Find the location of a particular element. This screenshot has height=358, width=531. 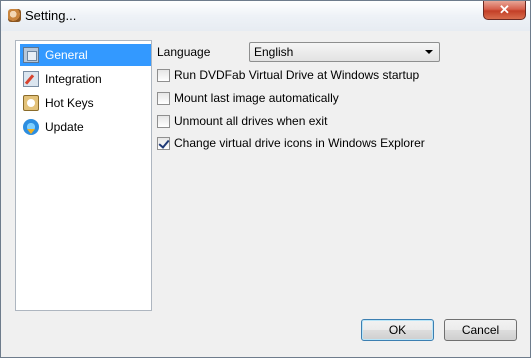

language-select-value: English is located at coordinates (274, 52).